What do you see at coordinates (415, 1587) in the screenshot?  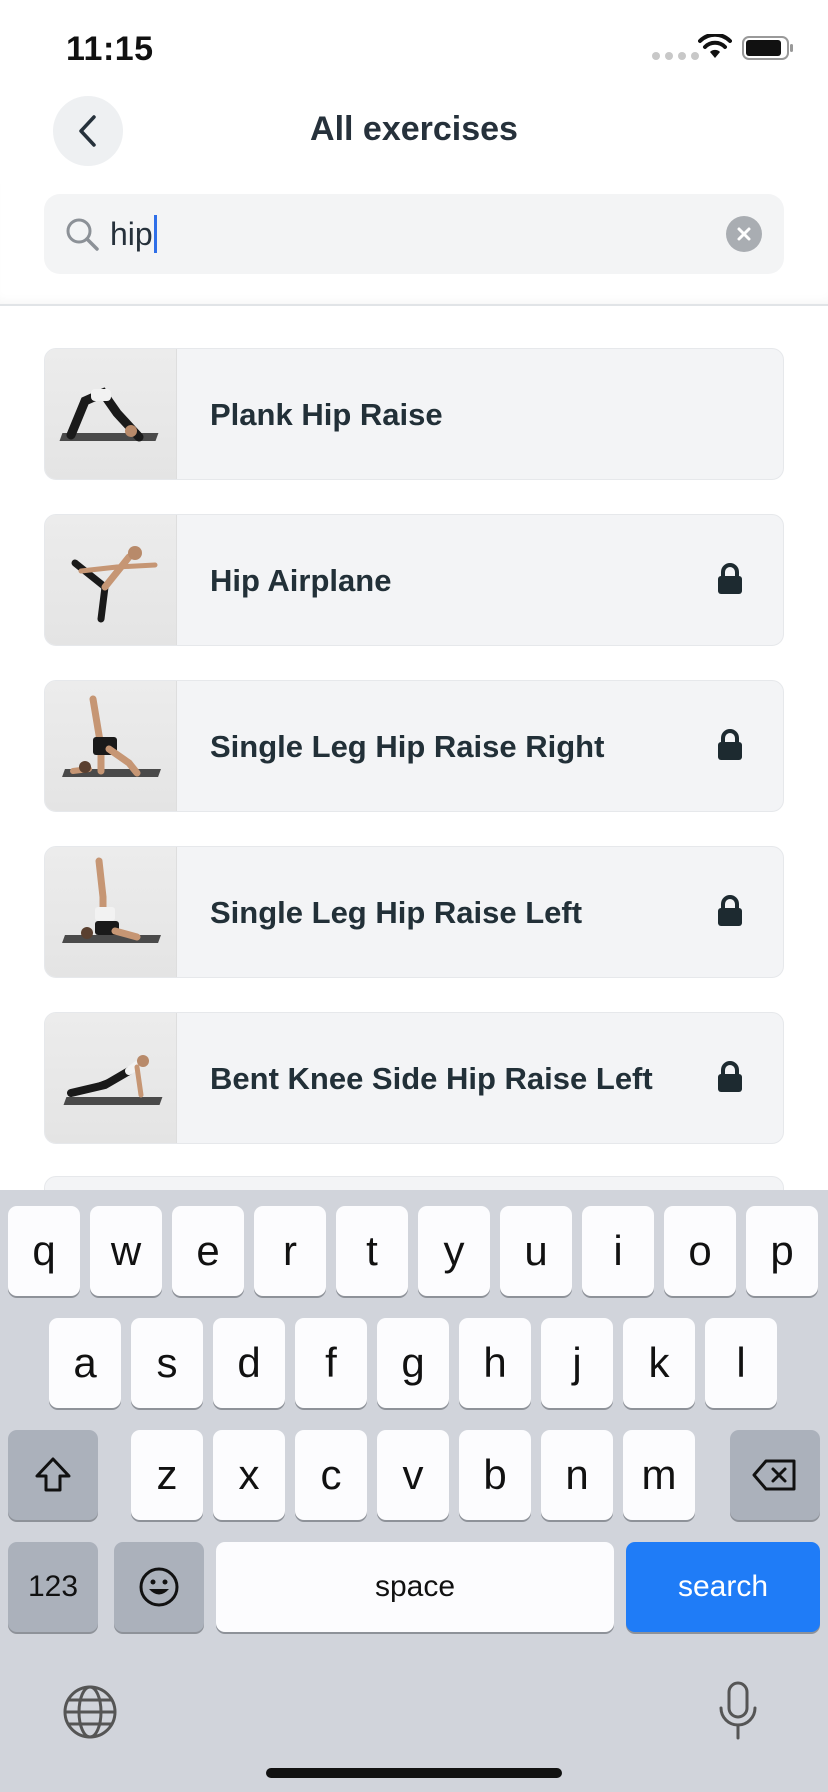 I see `space-key: space` at bounding box center [415, 1587].